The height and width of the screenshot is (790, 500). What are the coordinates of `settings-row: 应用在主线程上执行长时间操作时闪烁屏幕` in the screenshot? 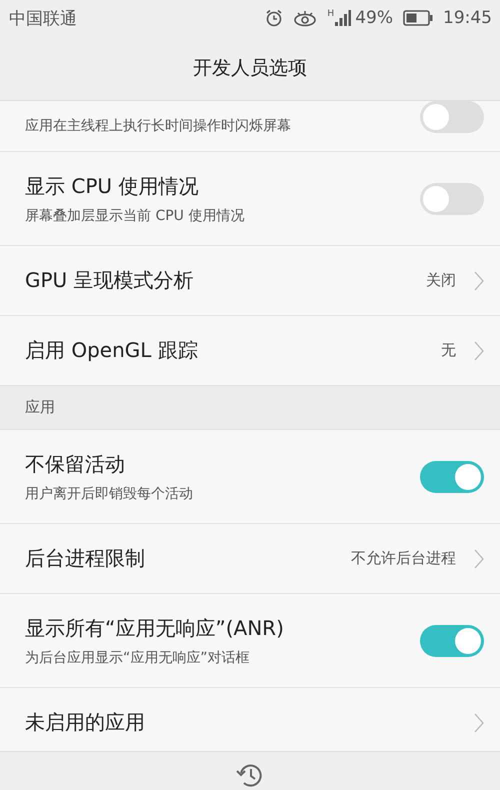 It's located at (250, 126).